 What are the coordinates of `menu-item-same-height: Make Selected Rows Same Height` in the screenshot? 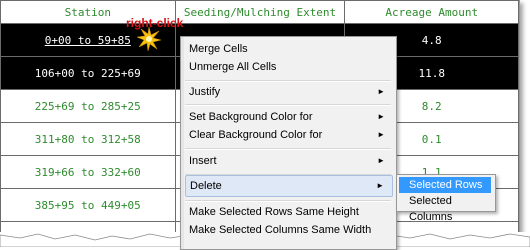 It's located at (289, 212).